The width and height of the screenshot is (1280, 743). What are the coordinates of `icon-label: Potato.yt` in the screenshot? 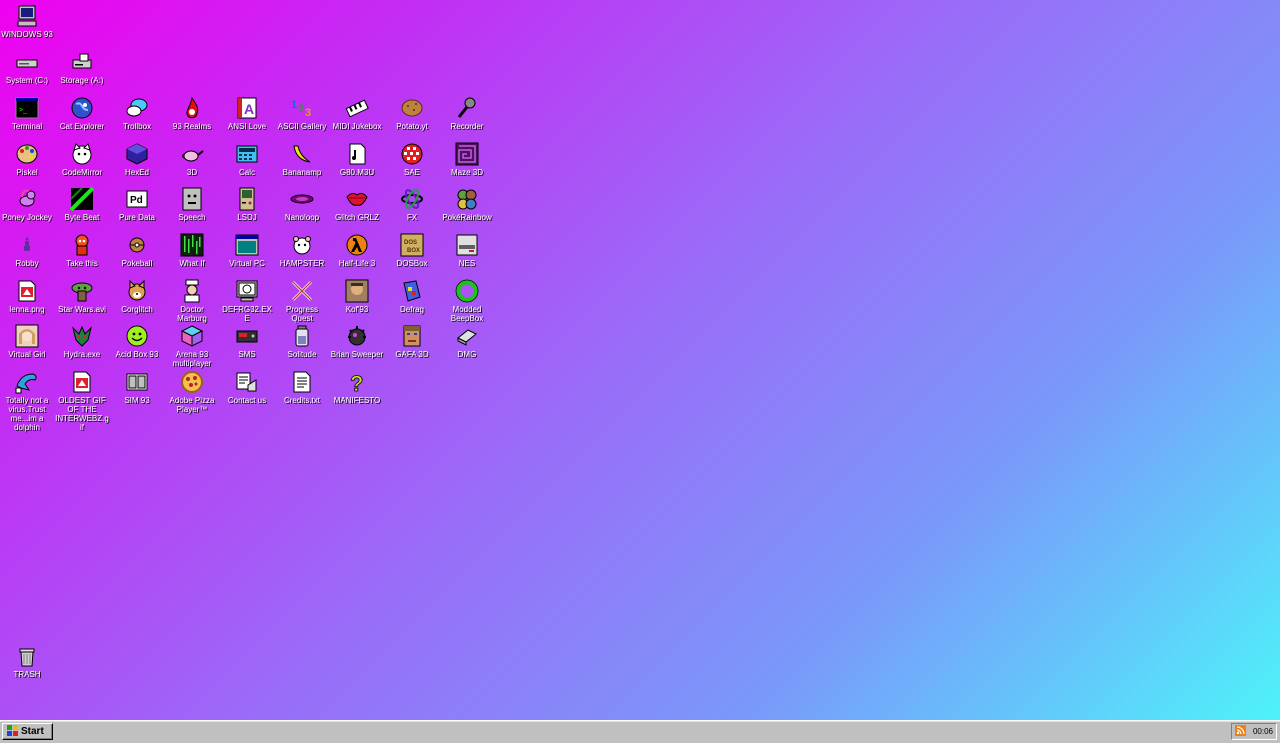 It's located at (412, 126).